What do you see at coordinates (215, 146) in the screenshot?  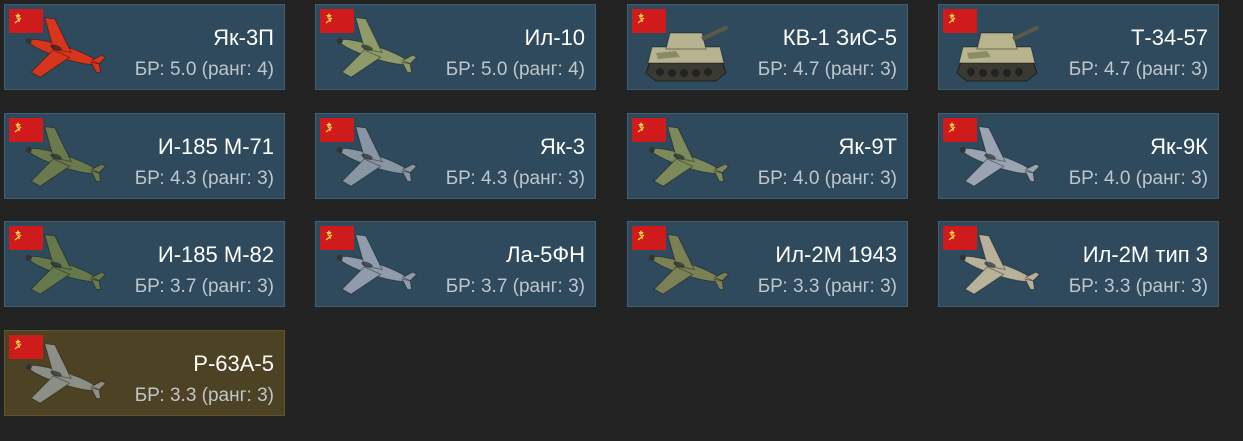 I see `vehicle-name: И-185 М-71` at bounding box center [215, 146].